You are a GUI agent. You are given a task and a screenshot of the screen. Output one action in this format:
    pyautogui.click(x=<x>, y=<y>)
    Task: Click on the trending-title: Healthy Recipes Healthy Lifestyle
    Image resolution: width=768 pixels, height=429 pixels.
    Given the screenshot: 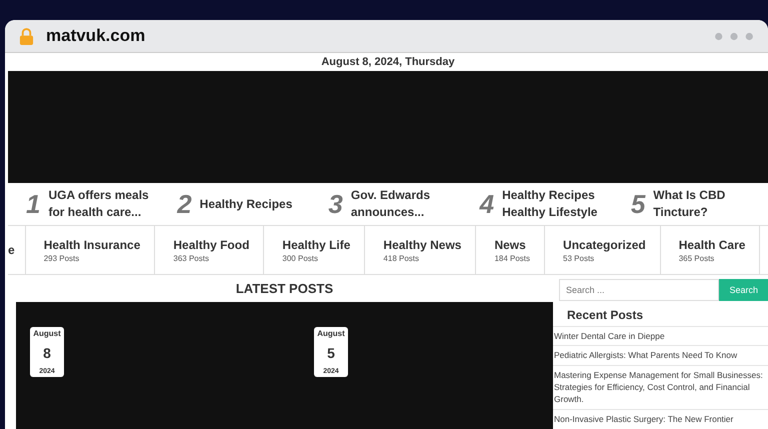 What is the action you would take?
    pyautogui.click(x=559, y=204)
    